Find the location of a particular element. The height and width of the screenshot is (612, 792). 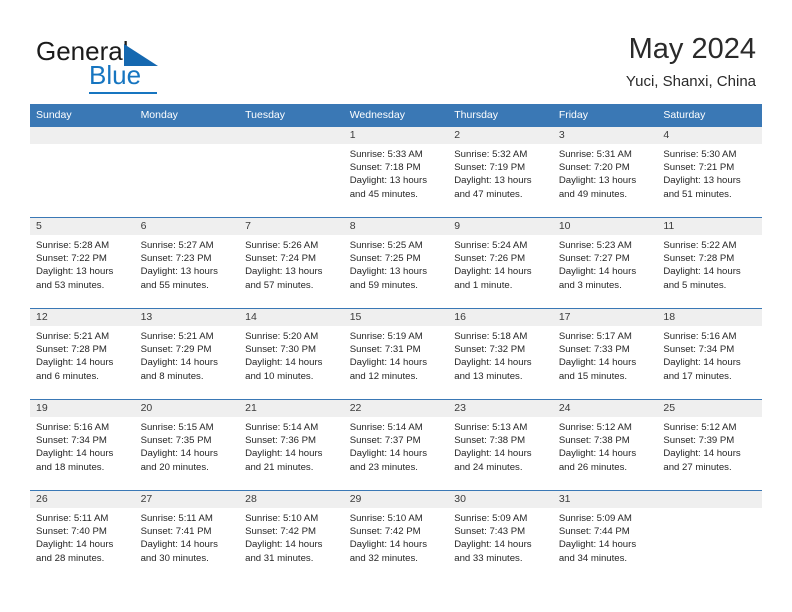

day-number: 14 is located at coordinates (291, 317).